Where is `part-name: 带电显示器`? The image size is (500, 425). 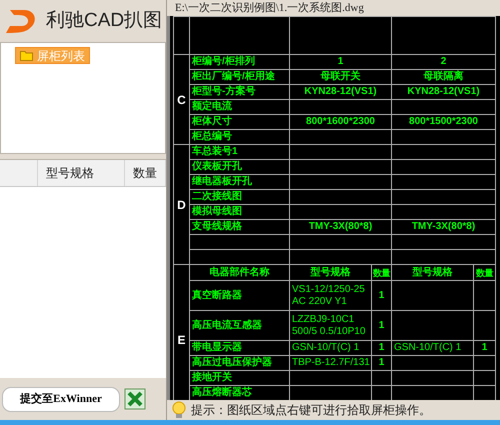 part-name: 带电显示器 is located at coordinates (217, 347).